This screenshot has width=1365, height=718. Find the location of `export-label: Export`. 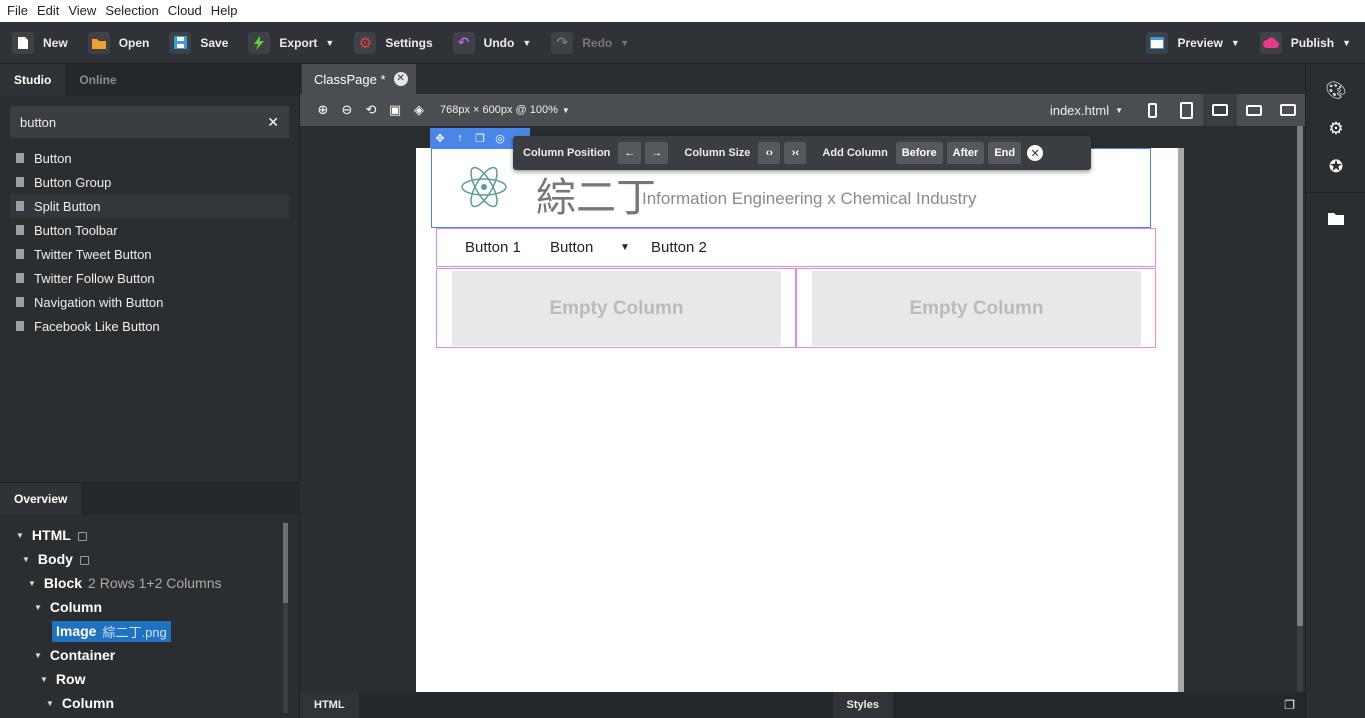

export-label: Export is located at coordinates (298, 42).